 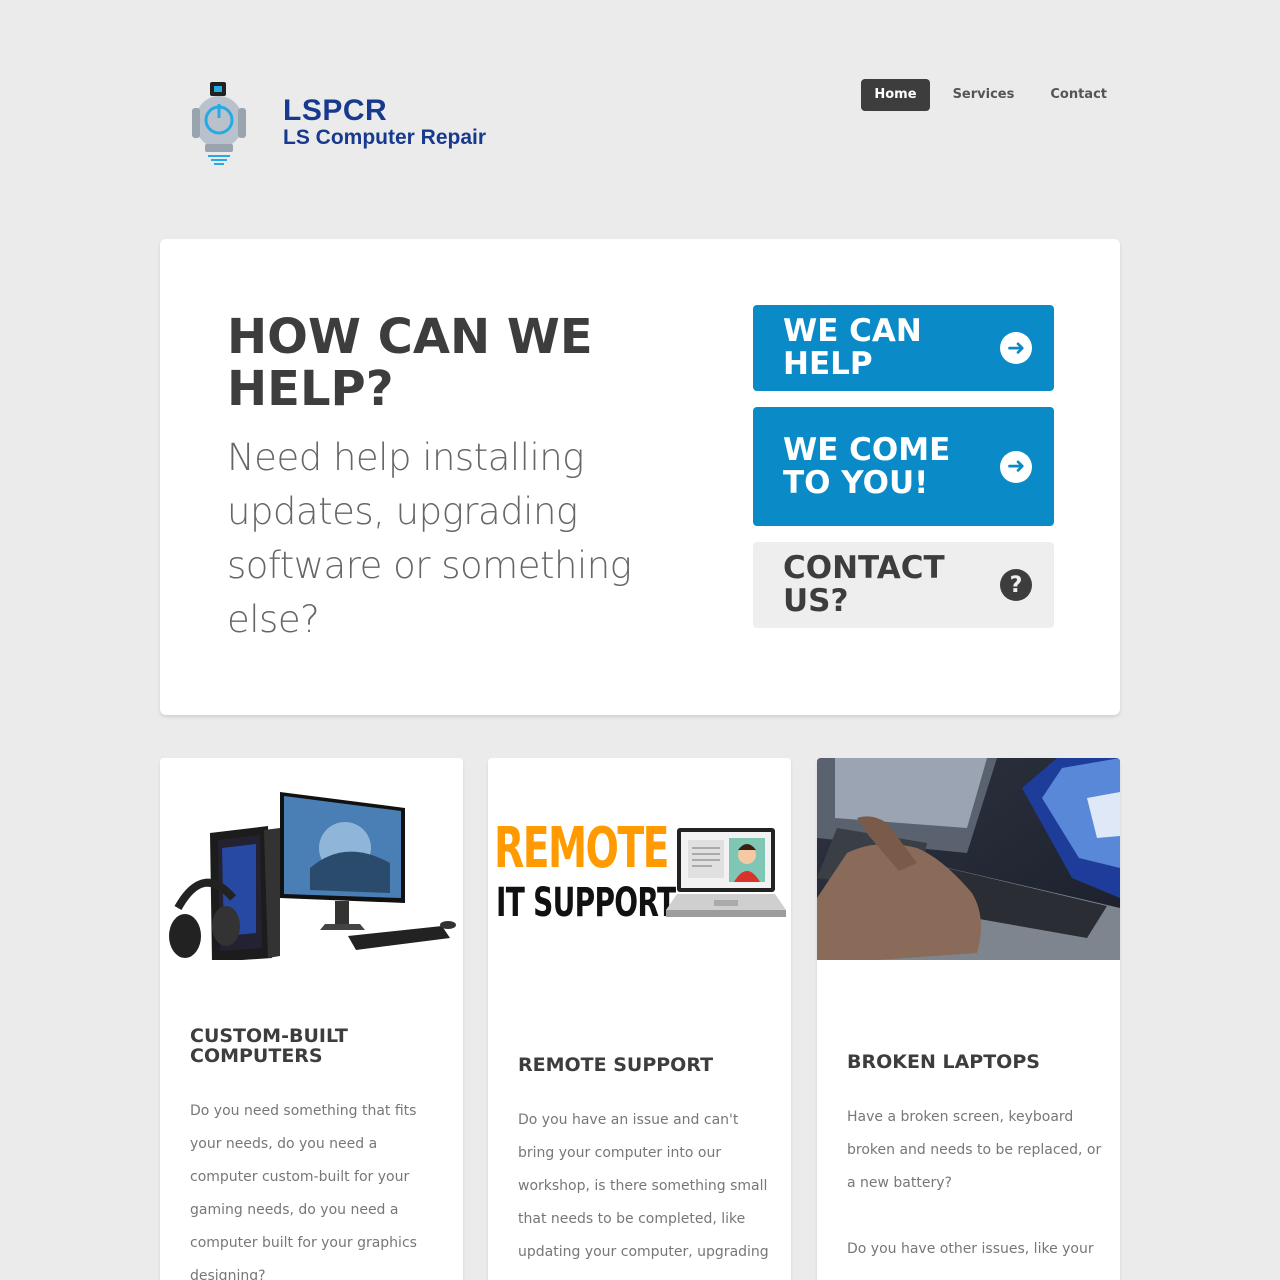 I want to click on we-come-to-you-label: WE COME TO YOU!, so click(x=867, y=466).